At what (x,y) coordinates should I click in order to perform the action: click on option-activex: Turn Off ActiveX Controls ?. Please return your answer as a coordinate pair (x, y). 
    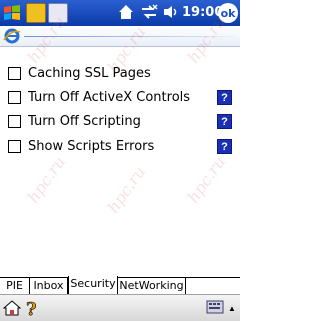
    Looking at the image, I should click on (120, 99).